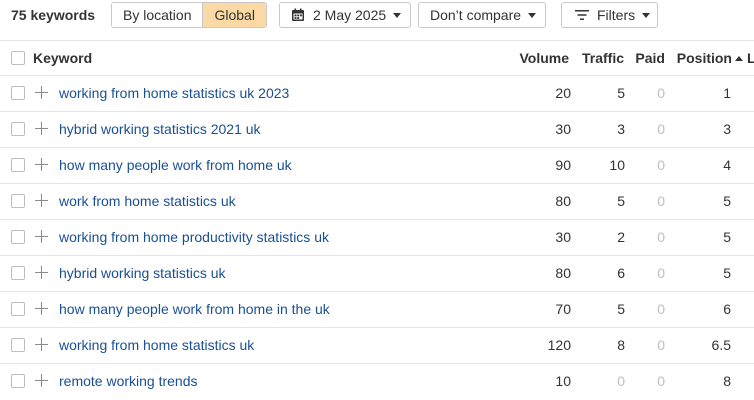  Describe the element at coordinates (377, 345) in the screenshot. I see `table-row: working from home statistics uk 120 8 0 6.5` at that location.